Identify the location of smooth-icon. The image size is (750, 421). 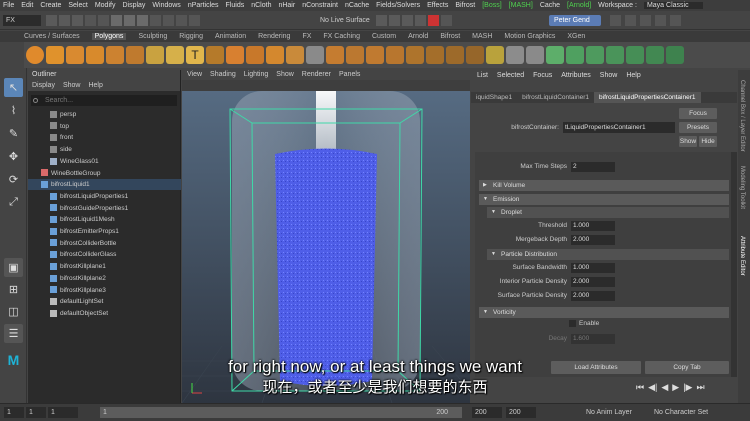
(295, 55).